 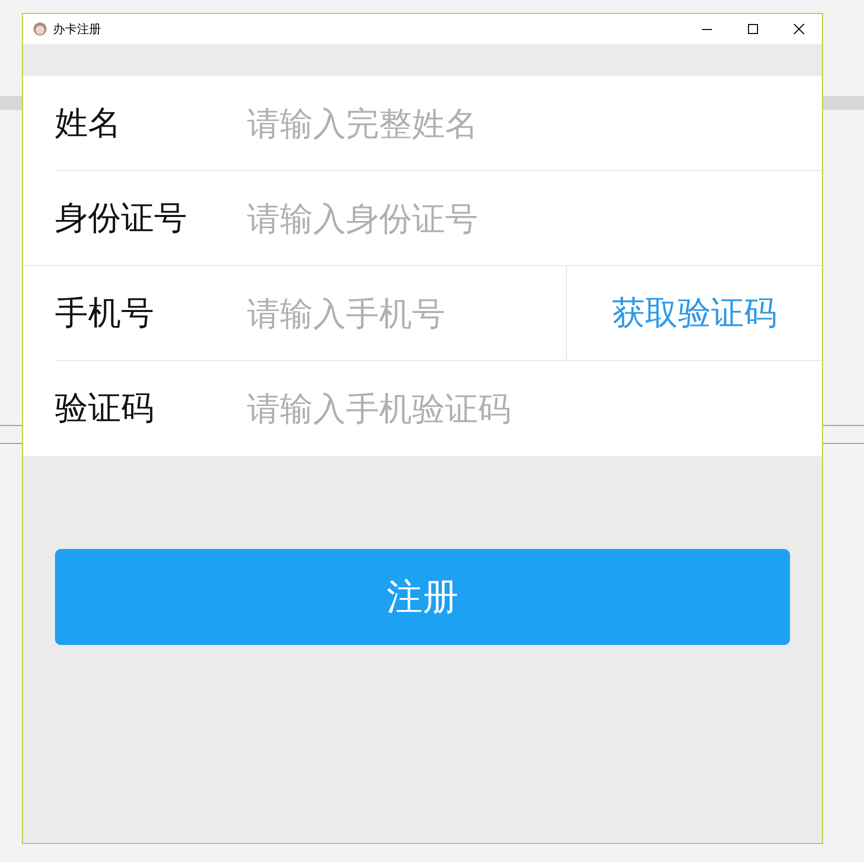 I want to click on field-label: 姓名, so click(x=88, y=123).